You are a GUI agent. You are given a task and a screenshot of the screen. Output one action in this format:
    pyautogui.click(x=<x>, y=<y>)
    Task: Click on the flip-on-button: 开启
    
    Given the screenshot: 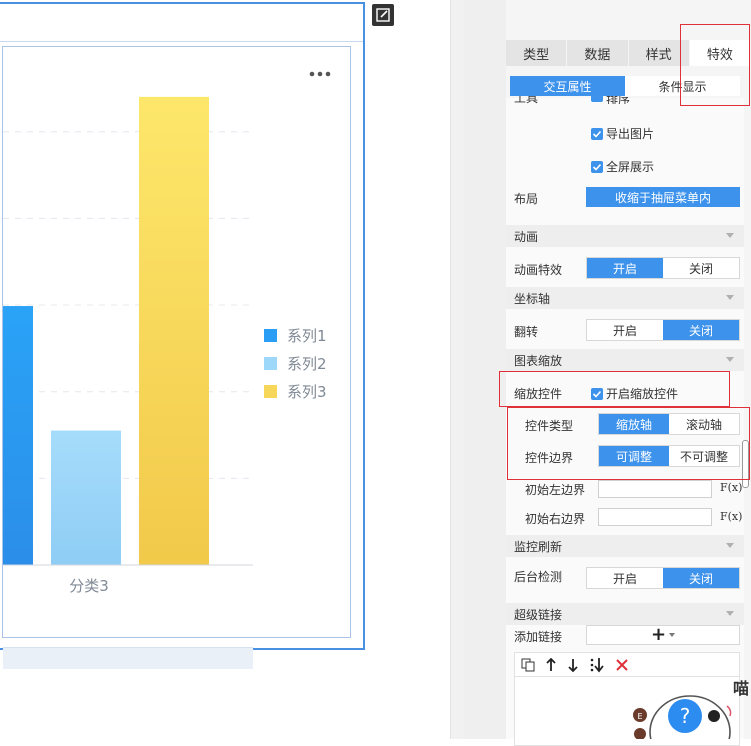 What is the action you would take?
    pyautogui.click(x=625, y=330)
    